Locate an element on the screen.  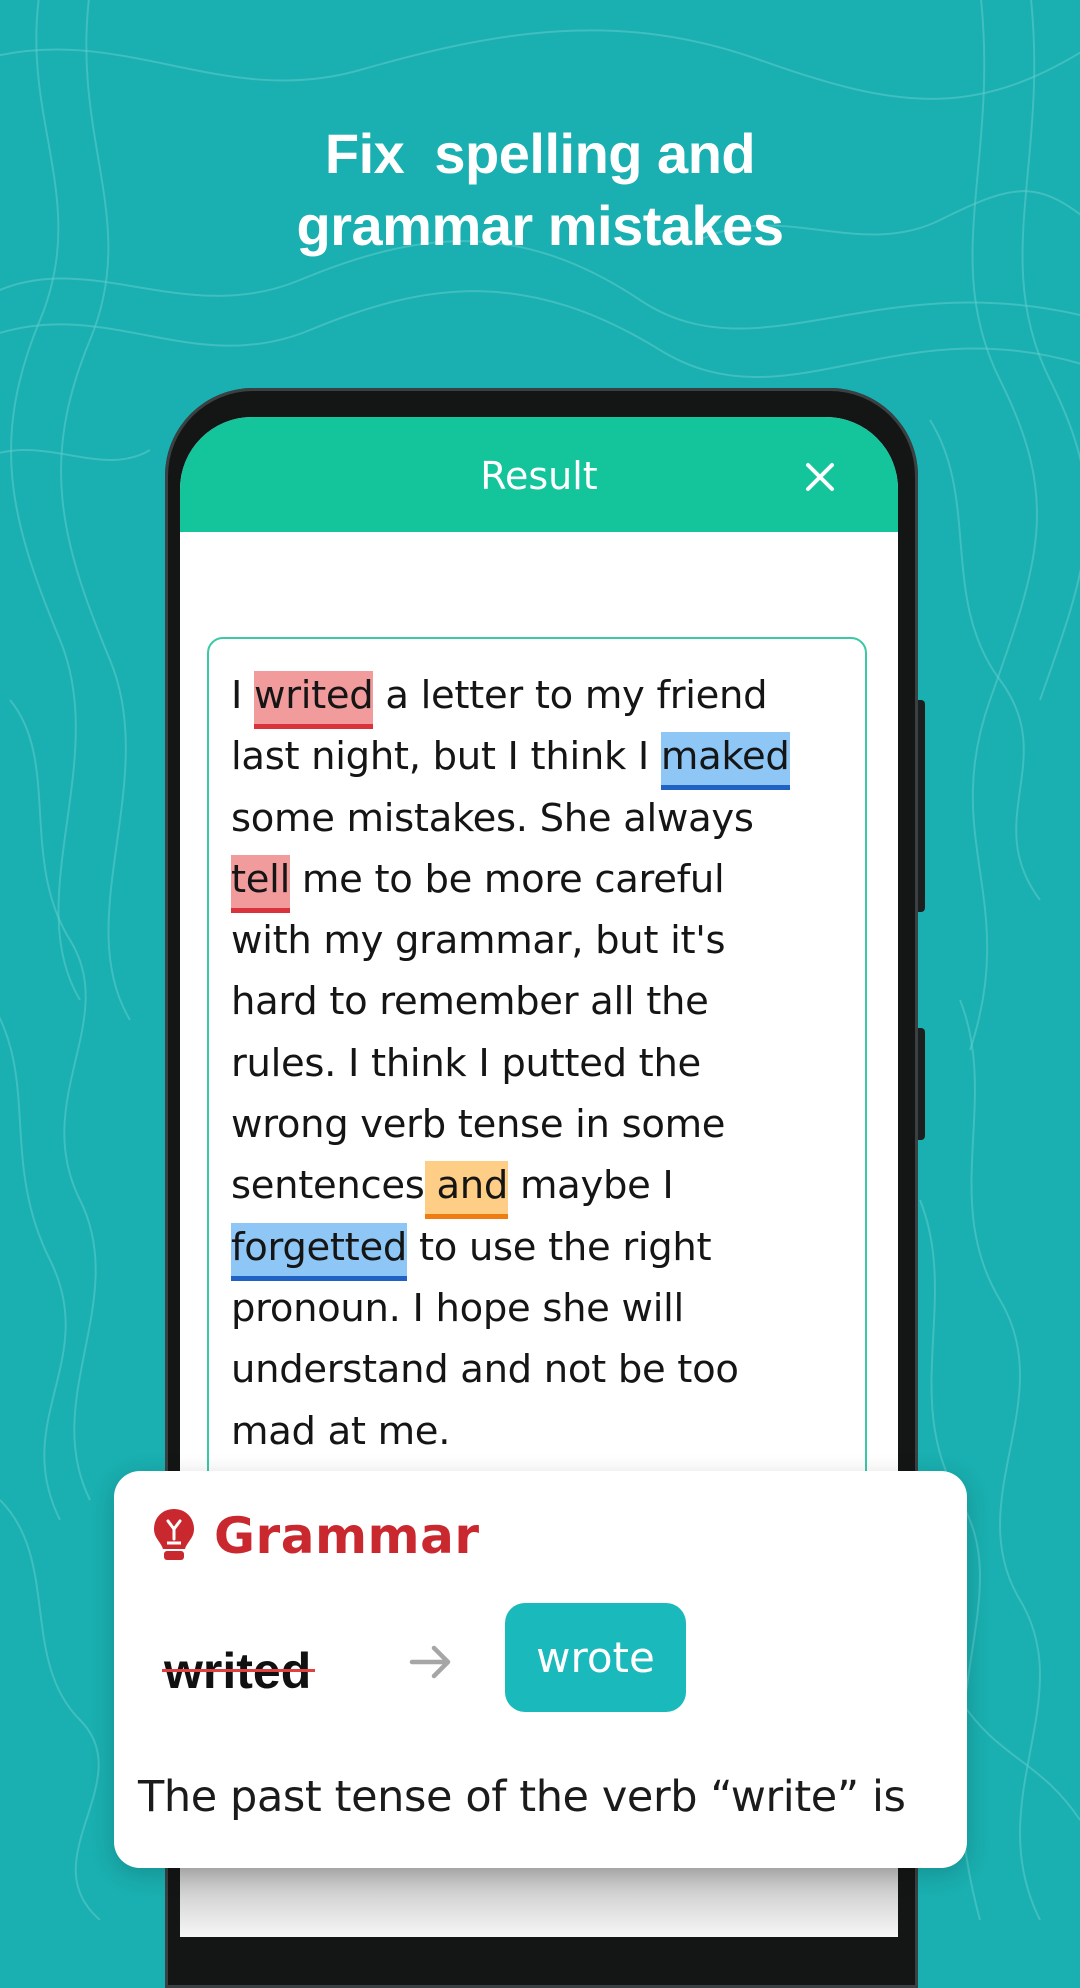
passage-line: tell me to be more careful is located at coordinates (541, 881).